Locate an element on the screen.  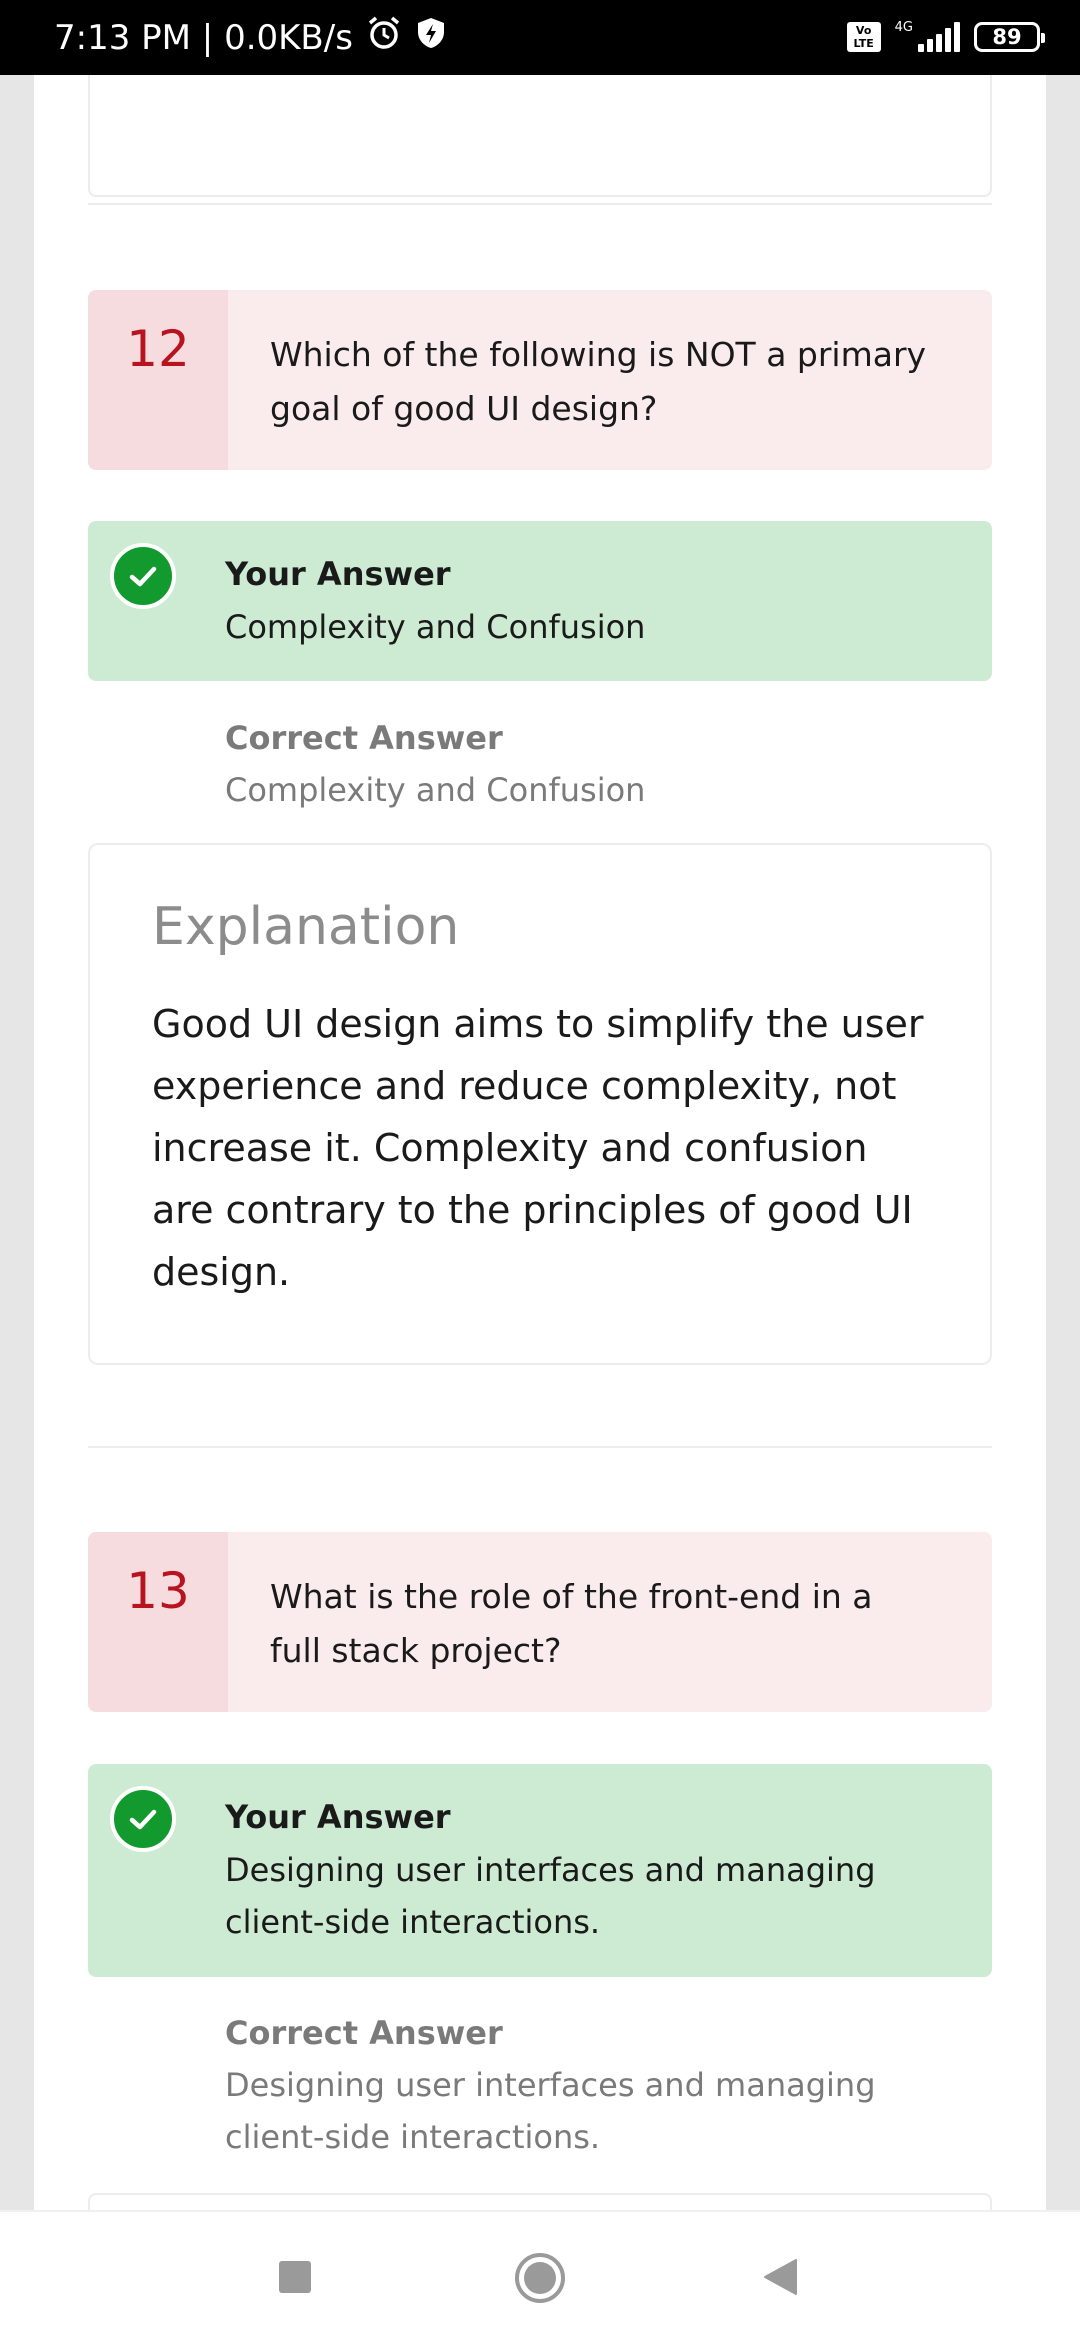
explanation-title: Explanation is located at coordinates (306, 927).